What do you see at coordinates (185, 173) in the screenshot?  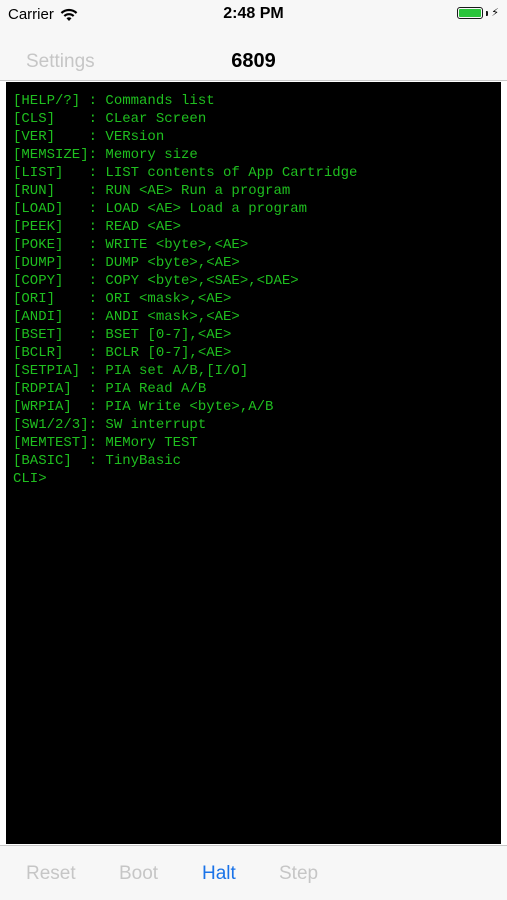 I see `terminal-line: [LIST] : LIST contents of App Cartridge` at bounding box center [185, 173].